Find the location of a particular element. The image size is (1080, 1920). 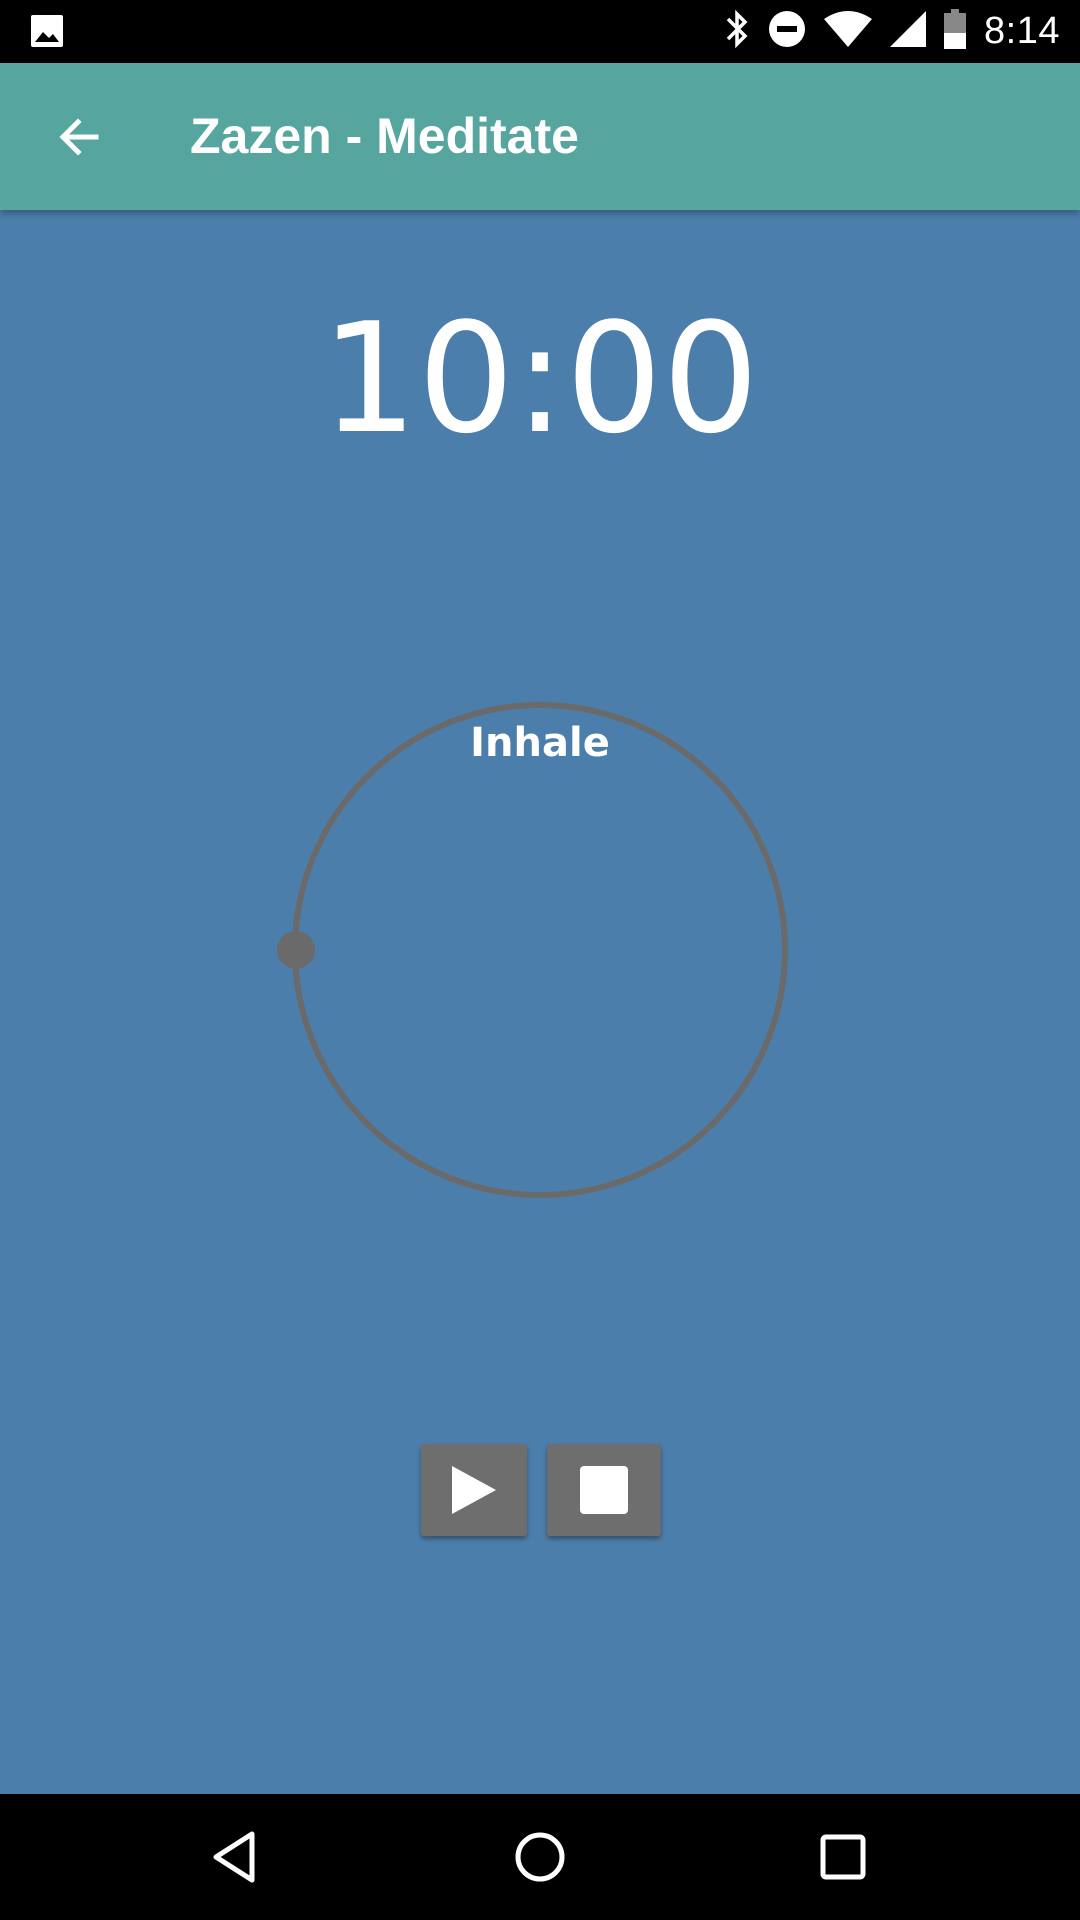

status-bar: 8:14 is located at coordinates (540, 31).